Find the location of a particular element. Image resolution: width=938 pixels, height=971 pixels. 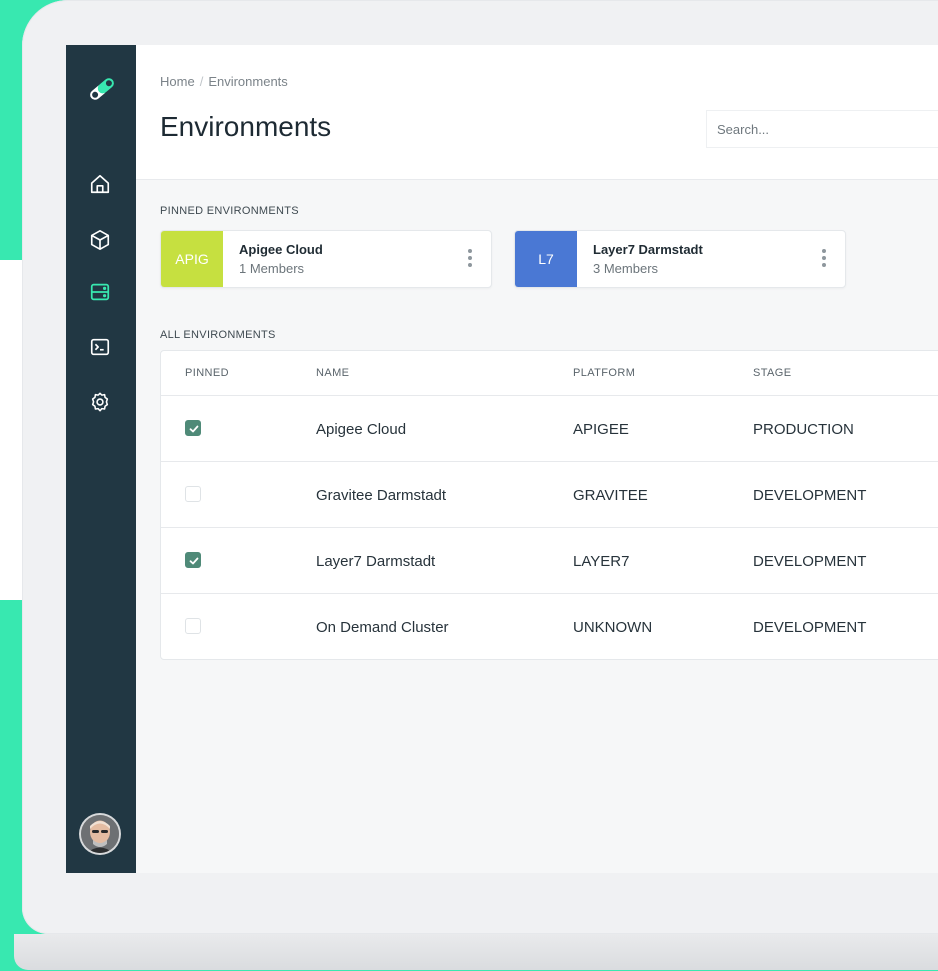

logo-icon is located at coordinates (102, 89).